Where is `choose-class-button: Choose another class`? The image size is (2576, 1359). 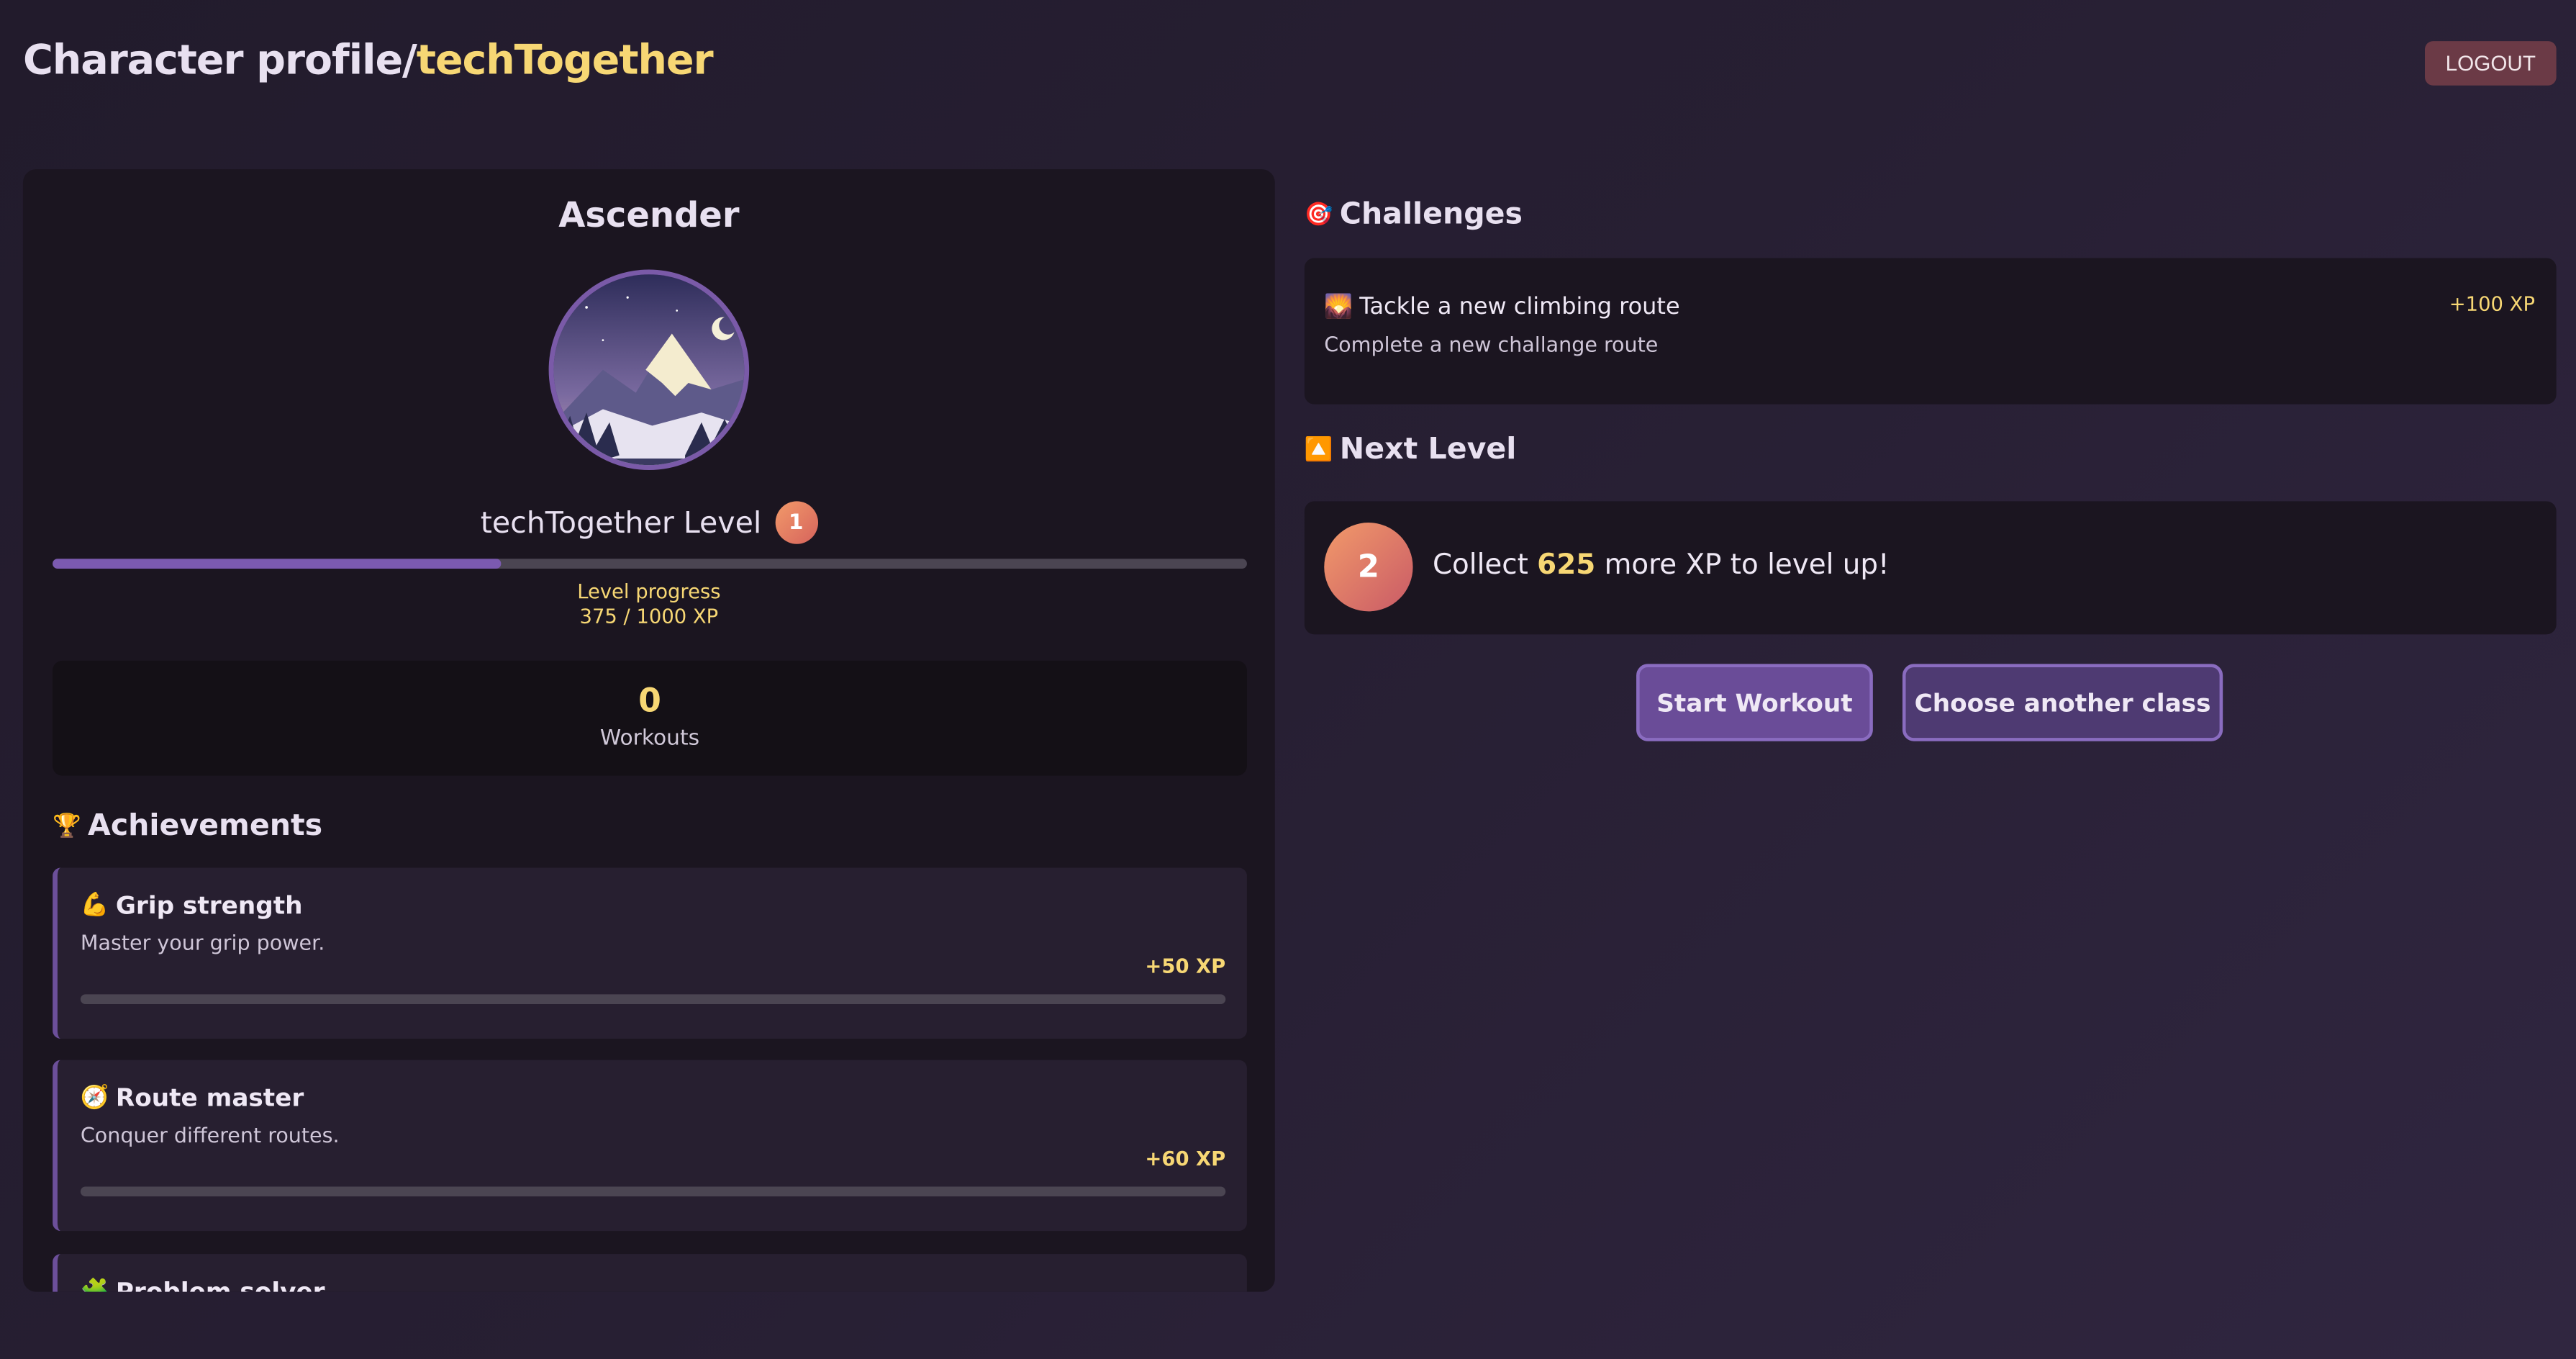 choose-class-button: Choose another class is located at coordinates (2062, 702).